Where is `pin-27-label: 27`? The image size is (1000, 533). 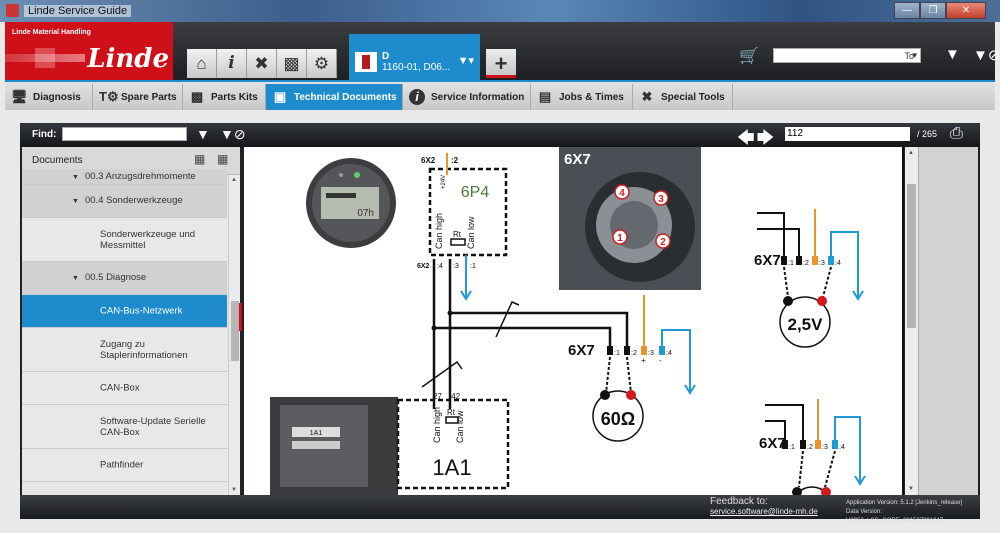
pin-27-label: 27 is located at coordinates (437, 396).